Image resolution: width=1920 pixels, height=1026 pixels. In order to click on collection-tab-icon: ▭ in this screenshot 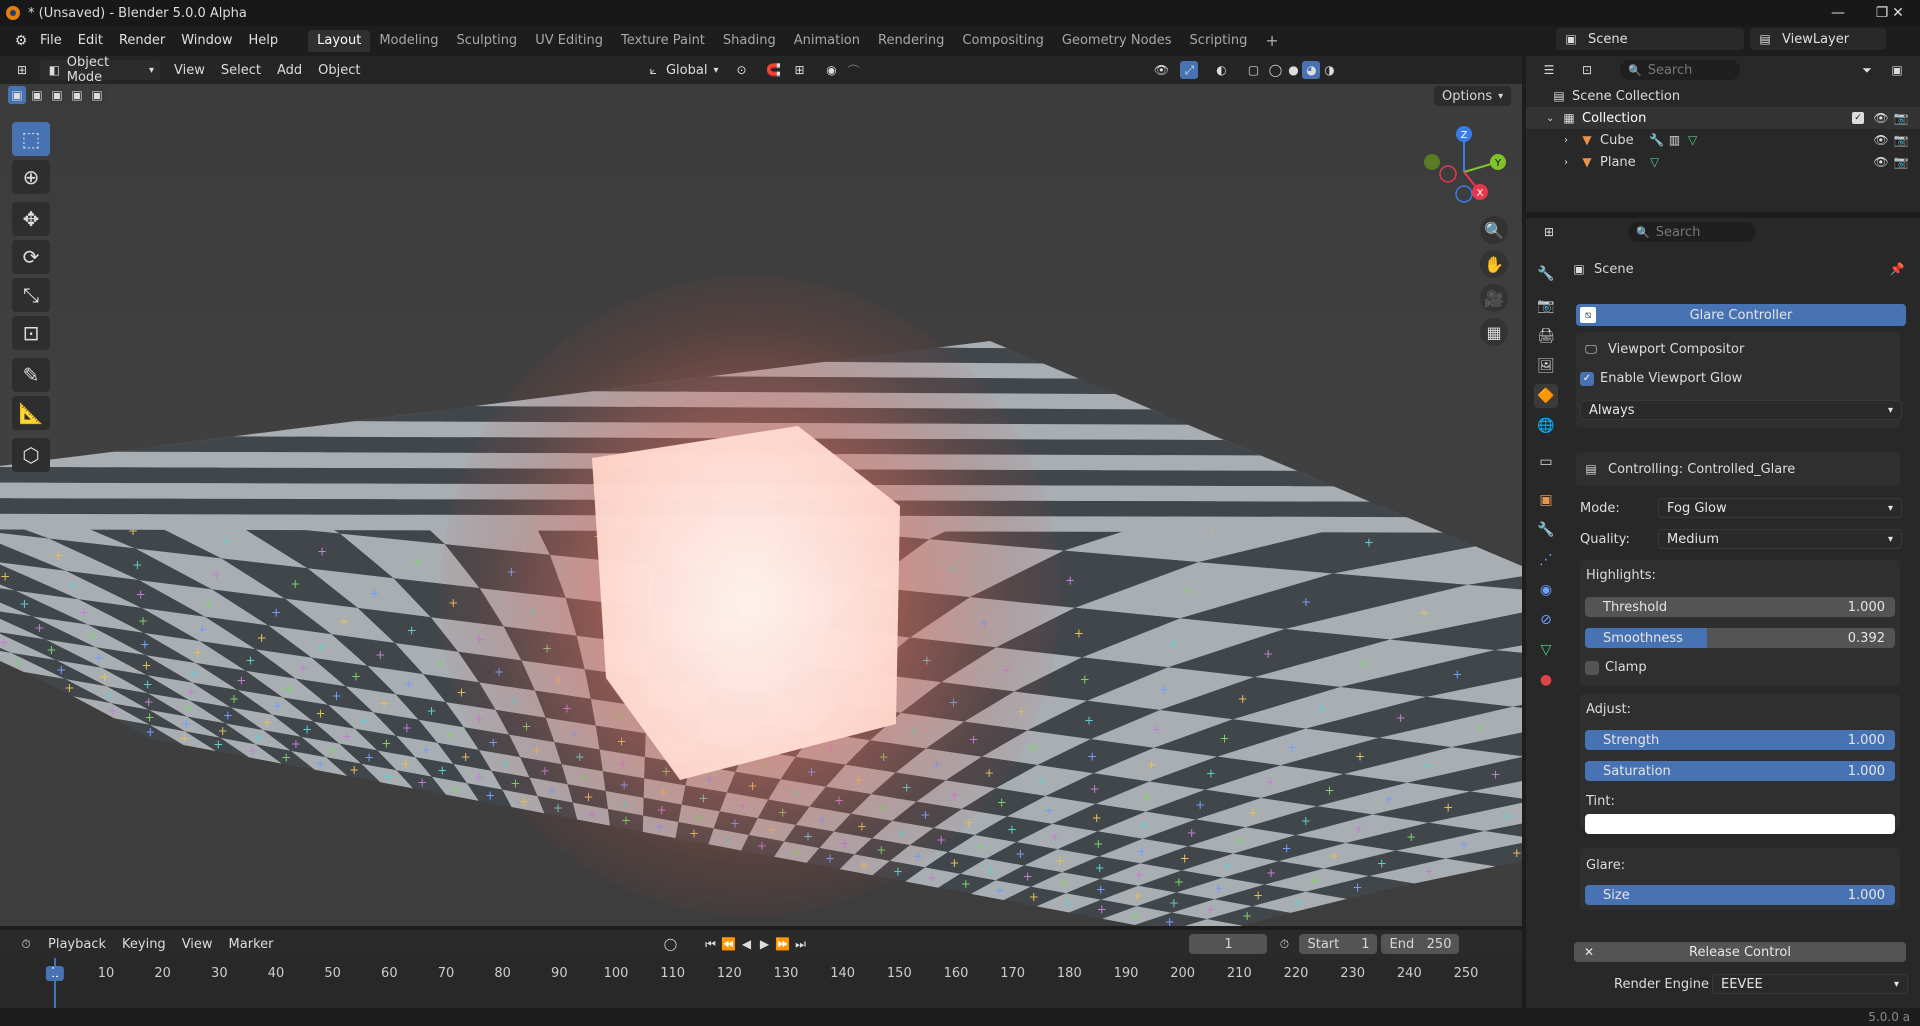, I will do `click(1546, 462)`.